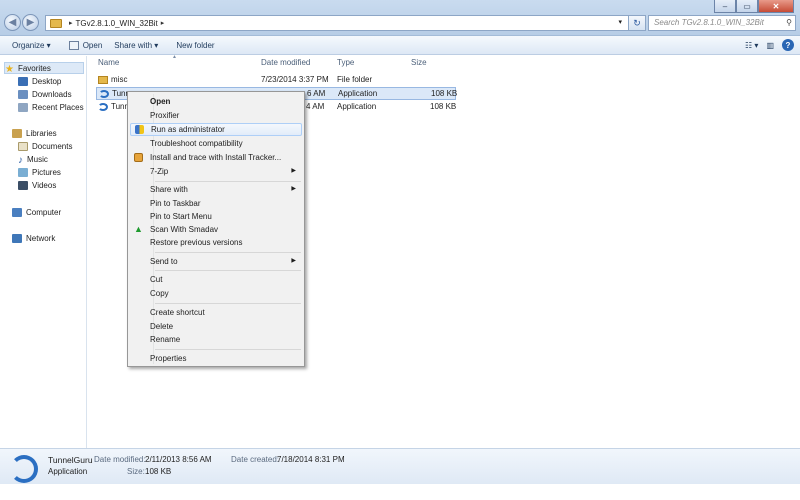  What do you see at coordinates (45, 146) in the screenshot?
I see `nav-documents: Documents` at bounding box center [45, 146].